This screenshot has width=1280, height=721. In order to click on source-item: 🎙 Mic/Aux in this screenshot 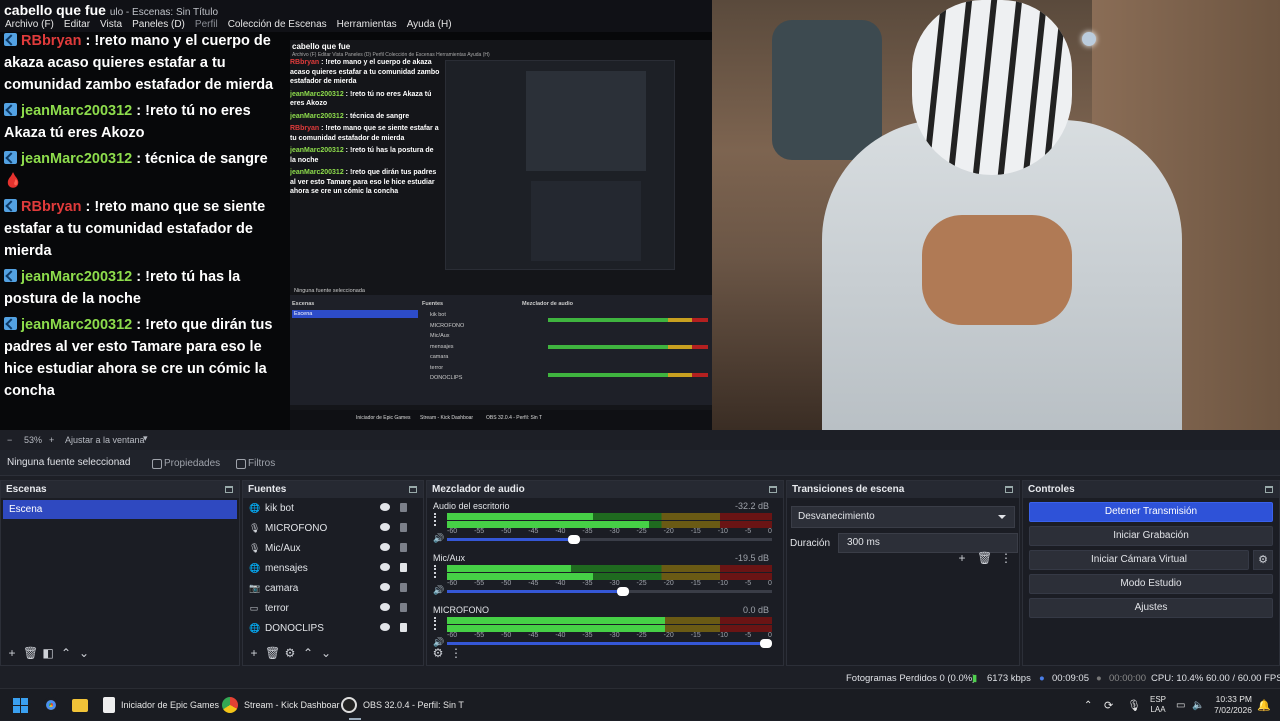, I will do `click(333, 548)`.